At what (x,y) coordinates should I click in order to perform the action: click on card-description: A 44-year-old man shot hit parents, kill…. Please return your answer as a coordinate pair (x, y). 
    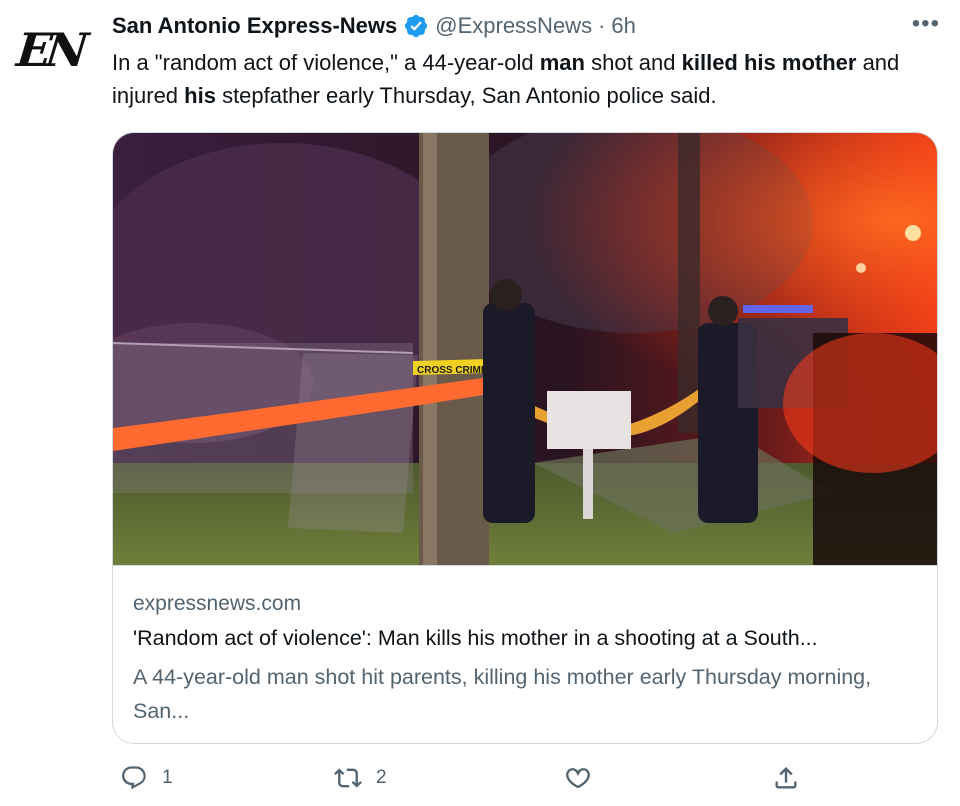
    Looking at the image, I should click on (502, 694).